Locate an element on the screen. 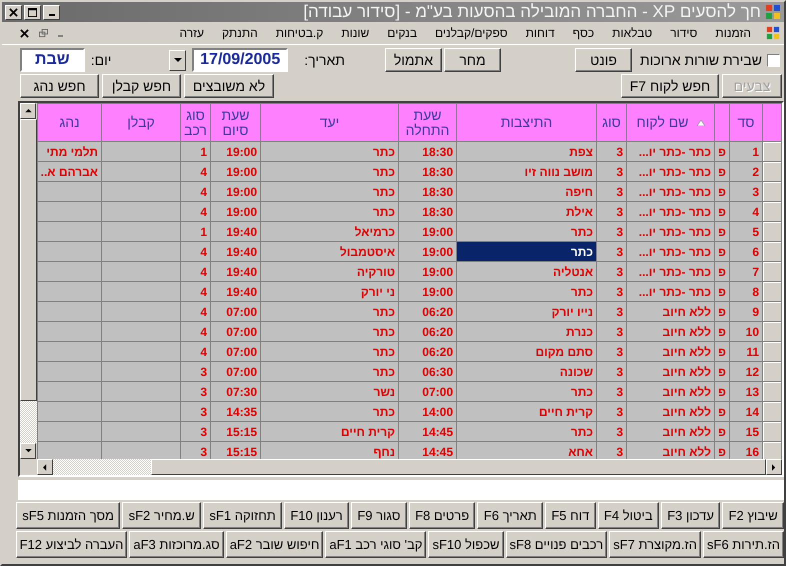 The height and width of the screenshot is (566, 786). column-header: קבלן is located at coordinates (141, 123).